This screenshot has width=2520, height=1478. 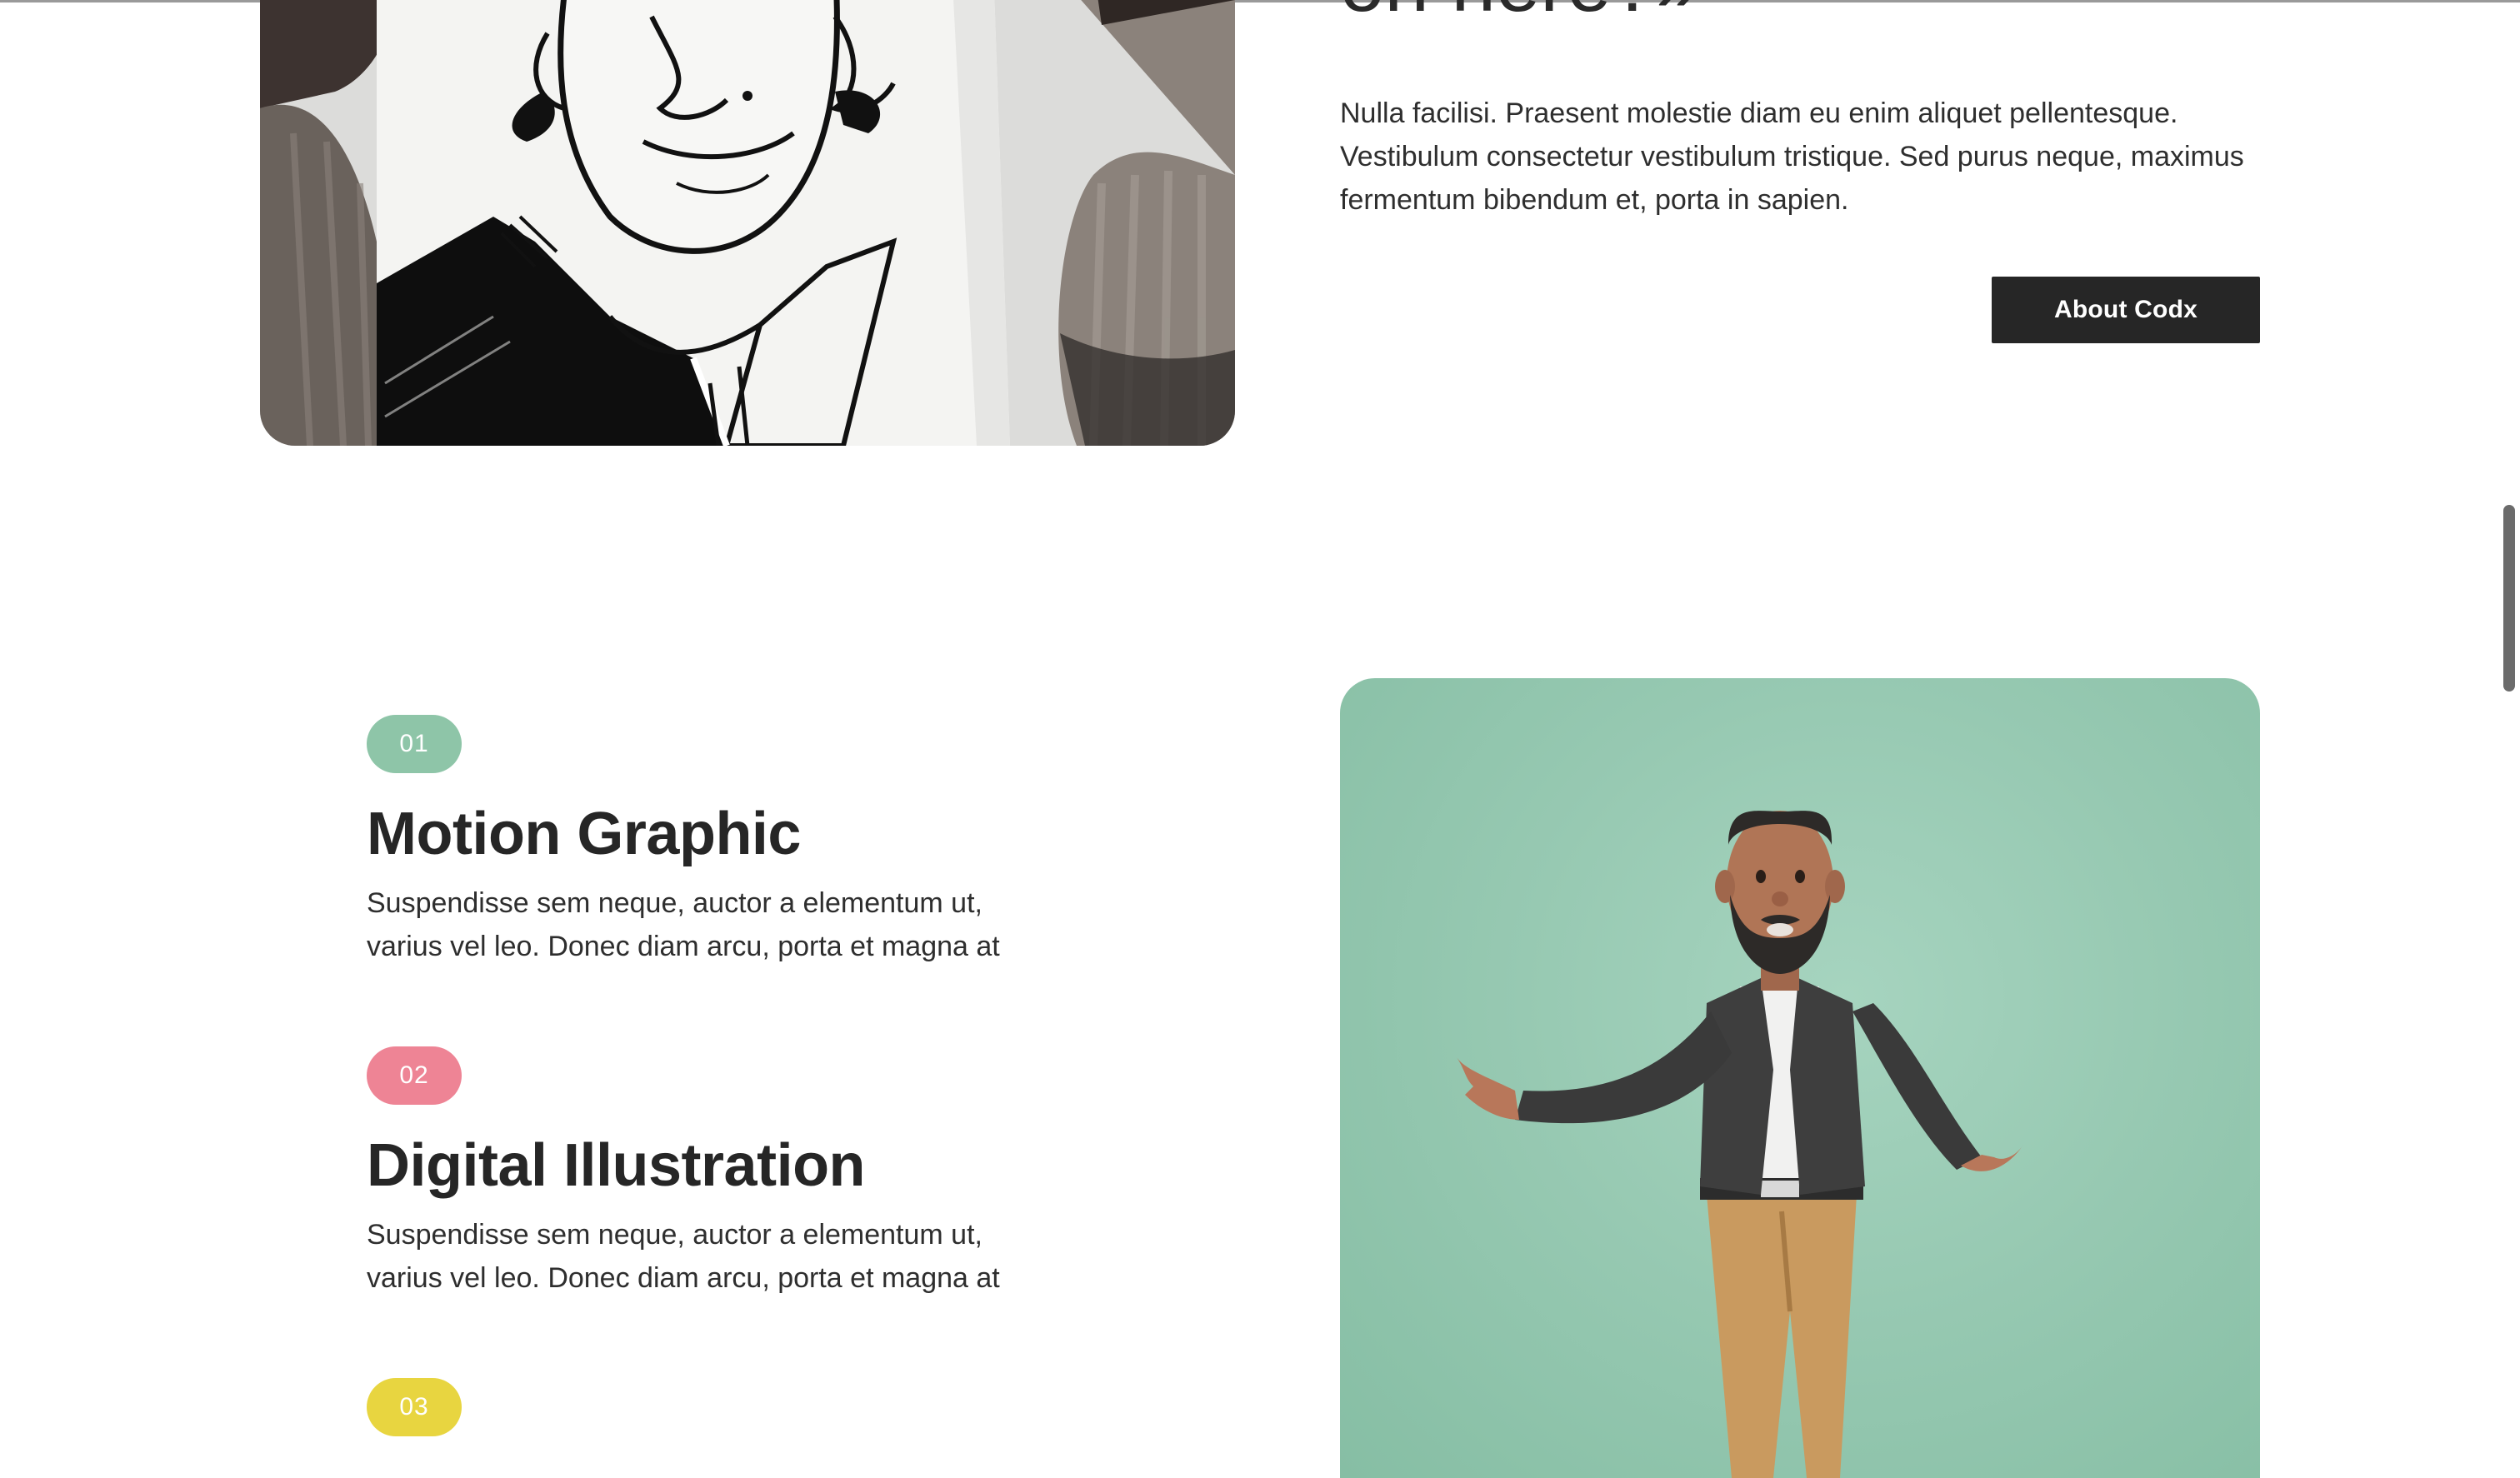 What do you see at coordinates (700, 1407) in the screenshot?
I see `service-item: 03` at bounding box center [700, 1407].